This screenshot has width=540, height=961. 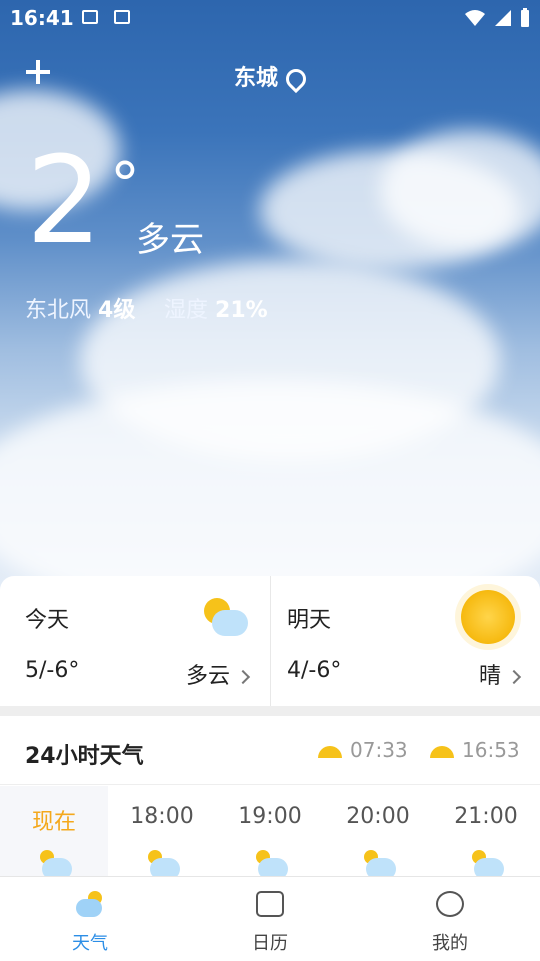 What do you see at coordinates (450, 943) in the screenshot?
I see `tab-label: 我的` at bounding box center [450, 943].